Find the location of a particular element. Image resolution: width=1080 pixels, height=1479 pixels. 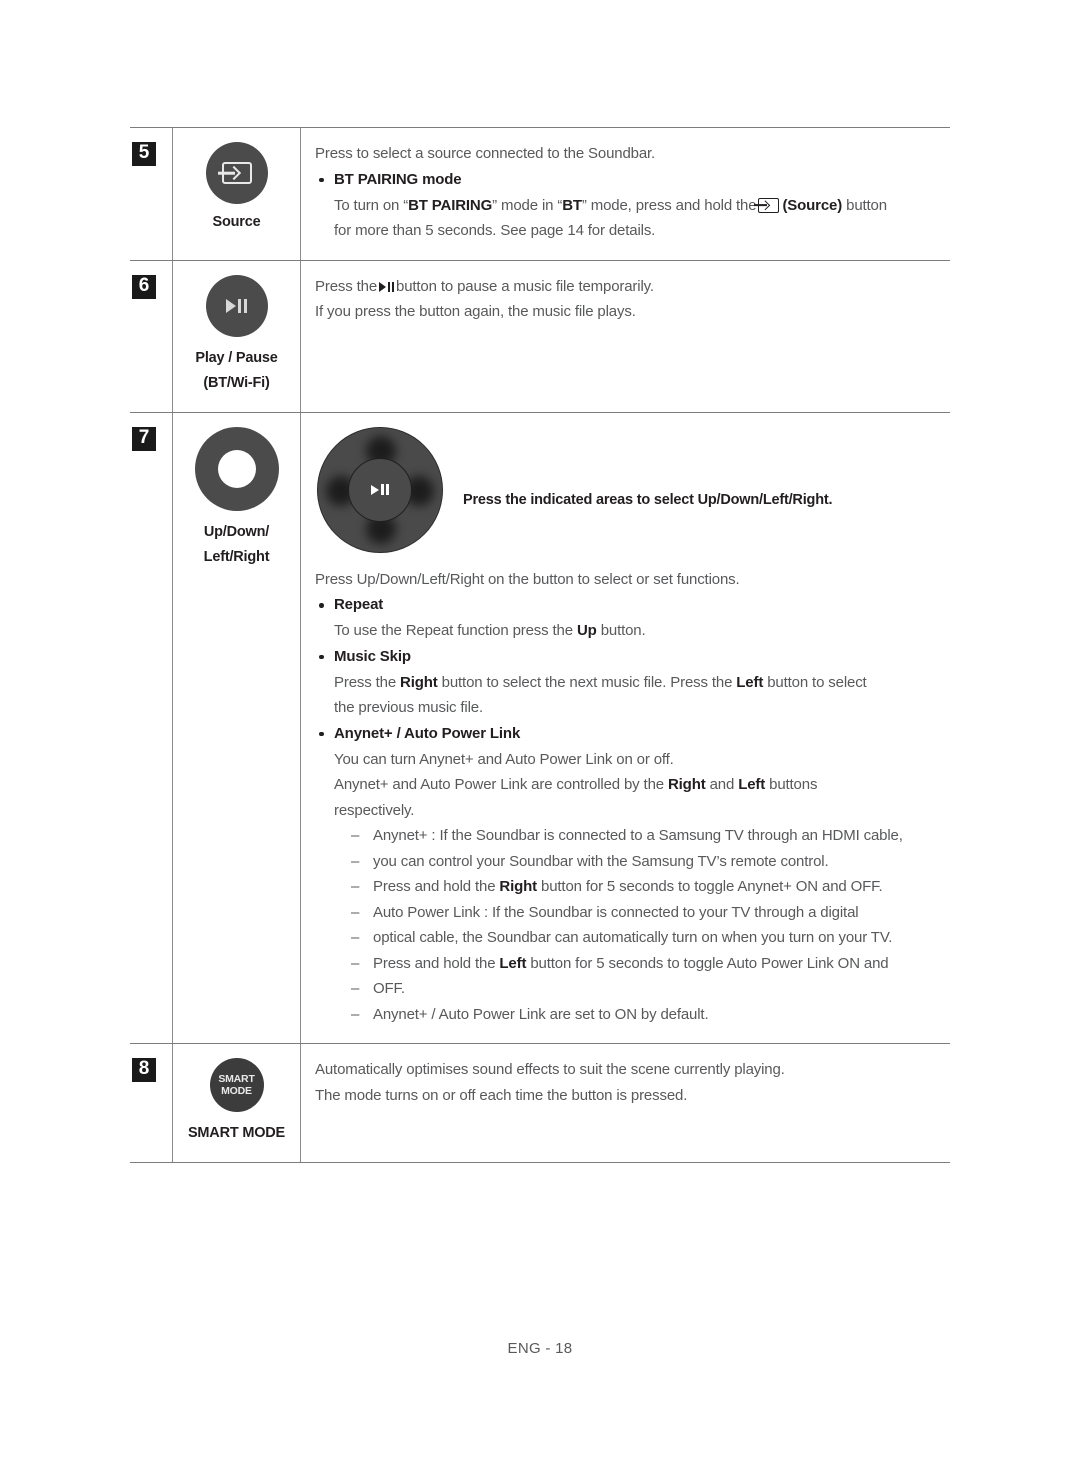

icon-label-secondary: (BT/Wi-Fi) is located at coordinates (236, 382).